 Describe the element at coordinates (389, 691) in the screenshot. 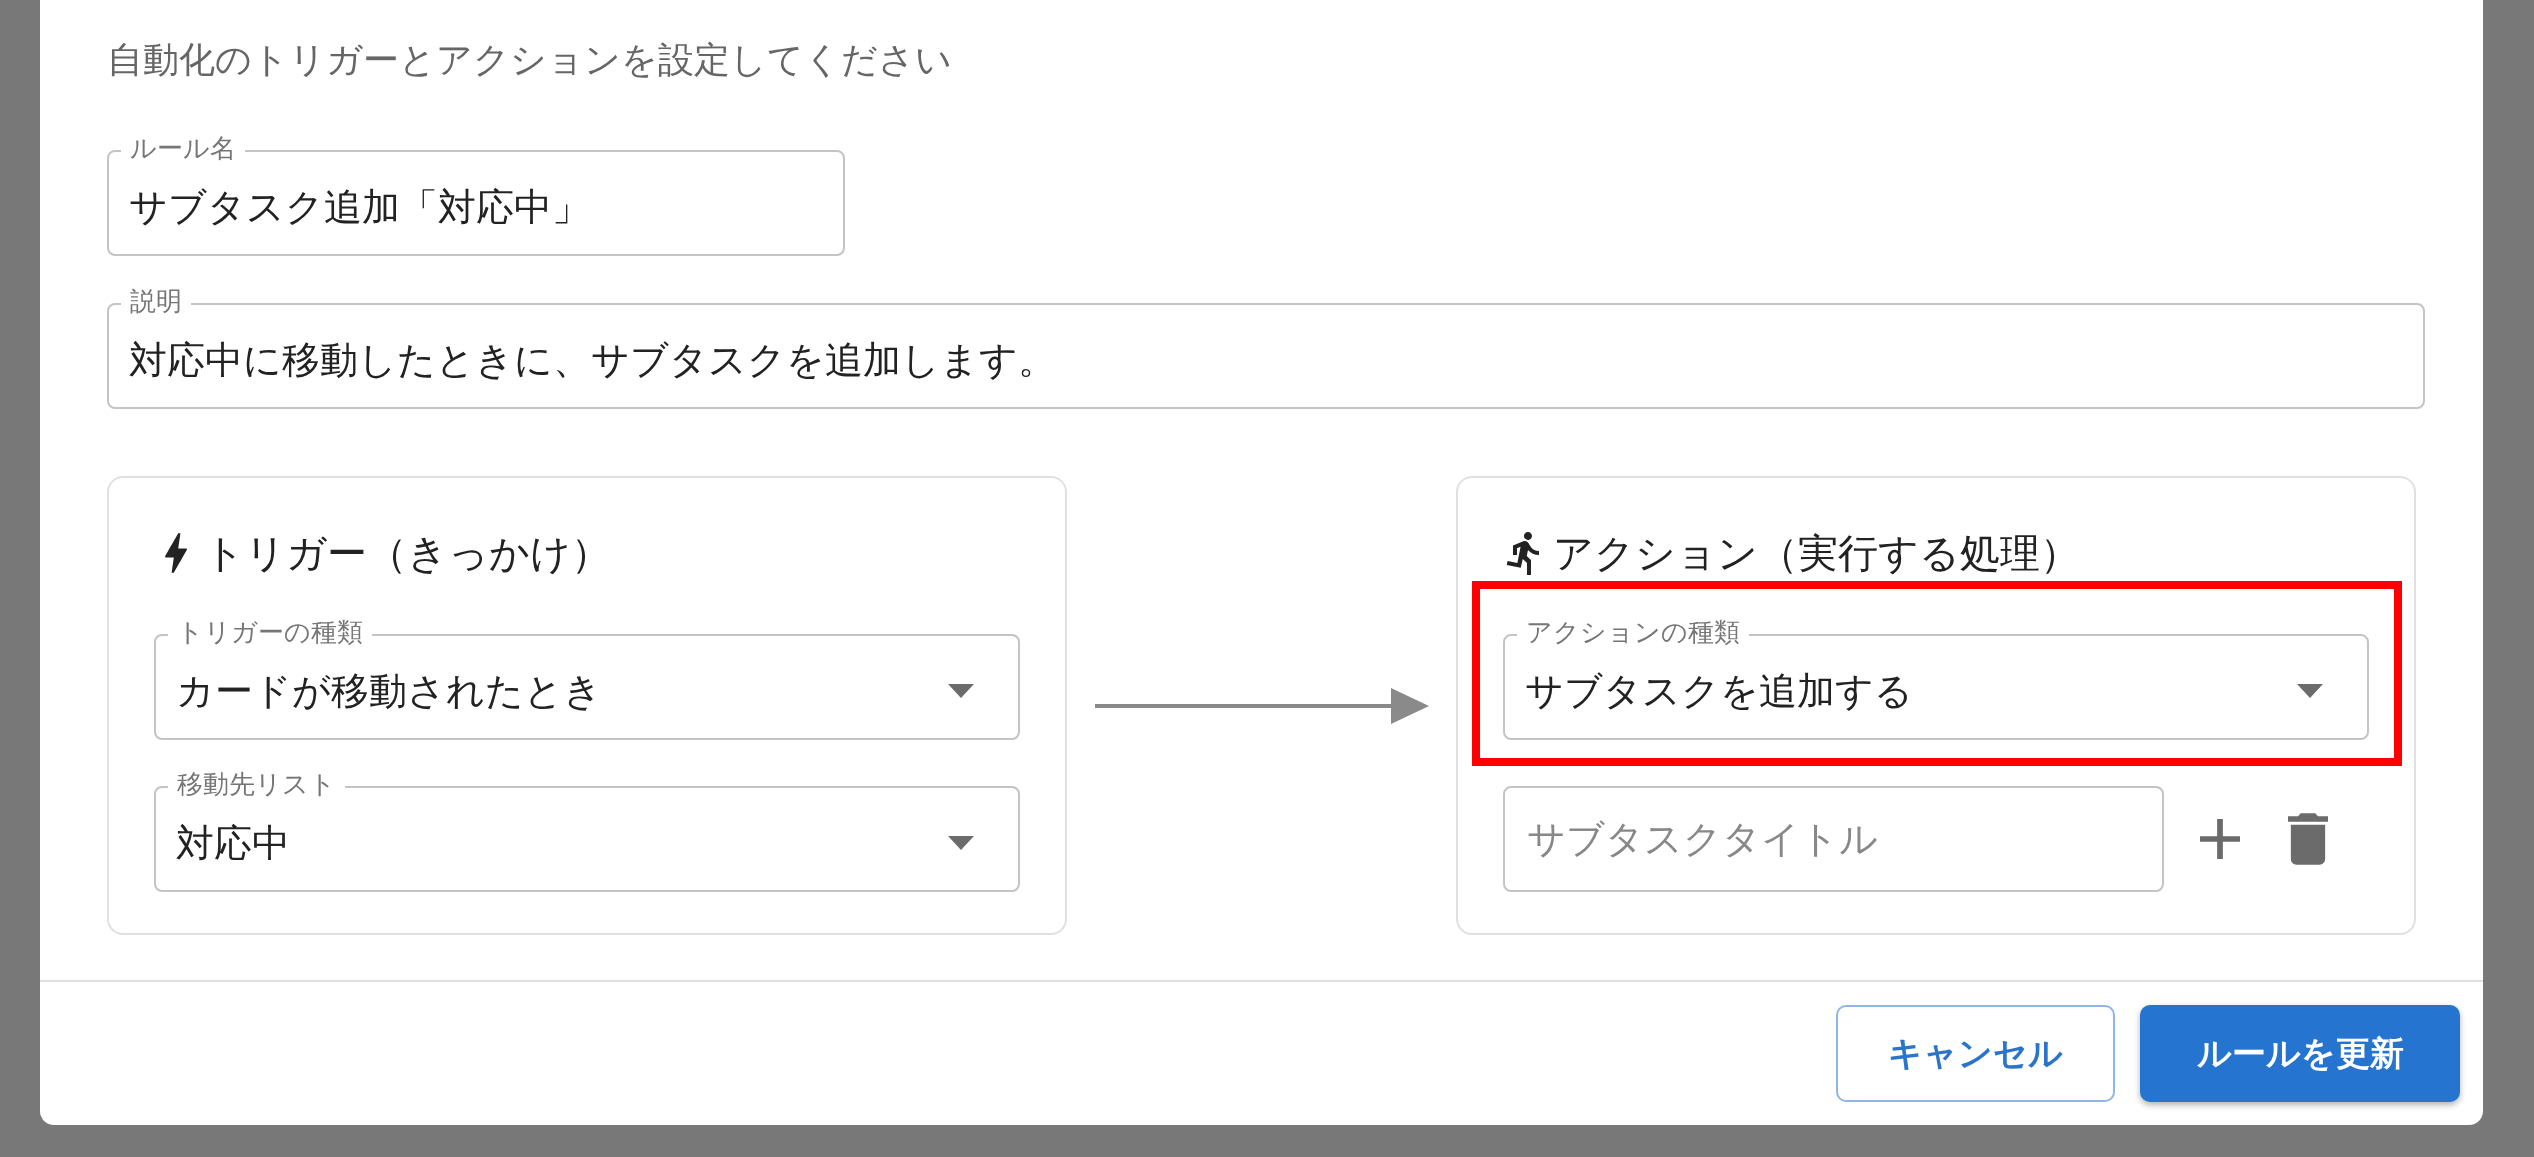

I see `field-value: カードが移動されたとき` at that location.